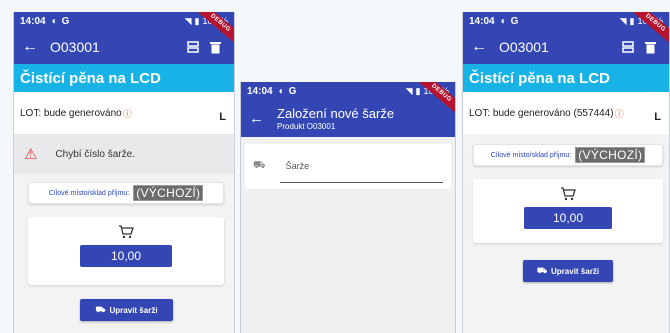  Describe the element at coordinates (336, 113) in the screenshot. I see `dialog-title: Založení nové šarže` at that location.